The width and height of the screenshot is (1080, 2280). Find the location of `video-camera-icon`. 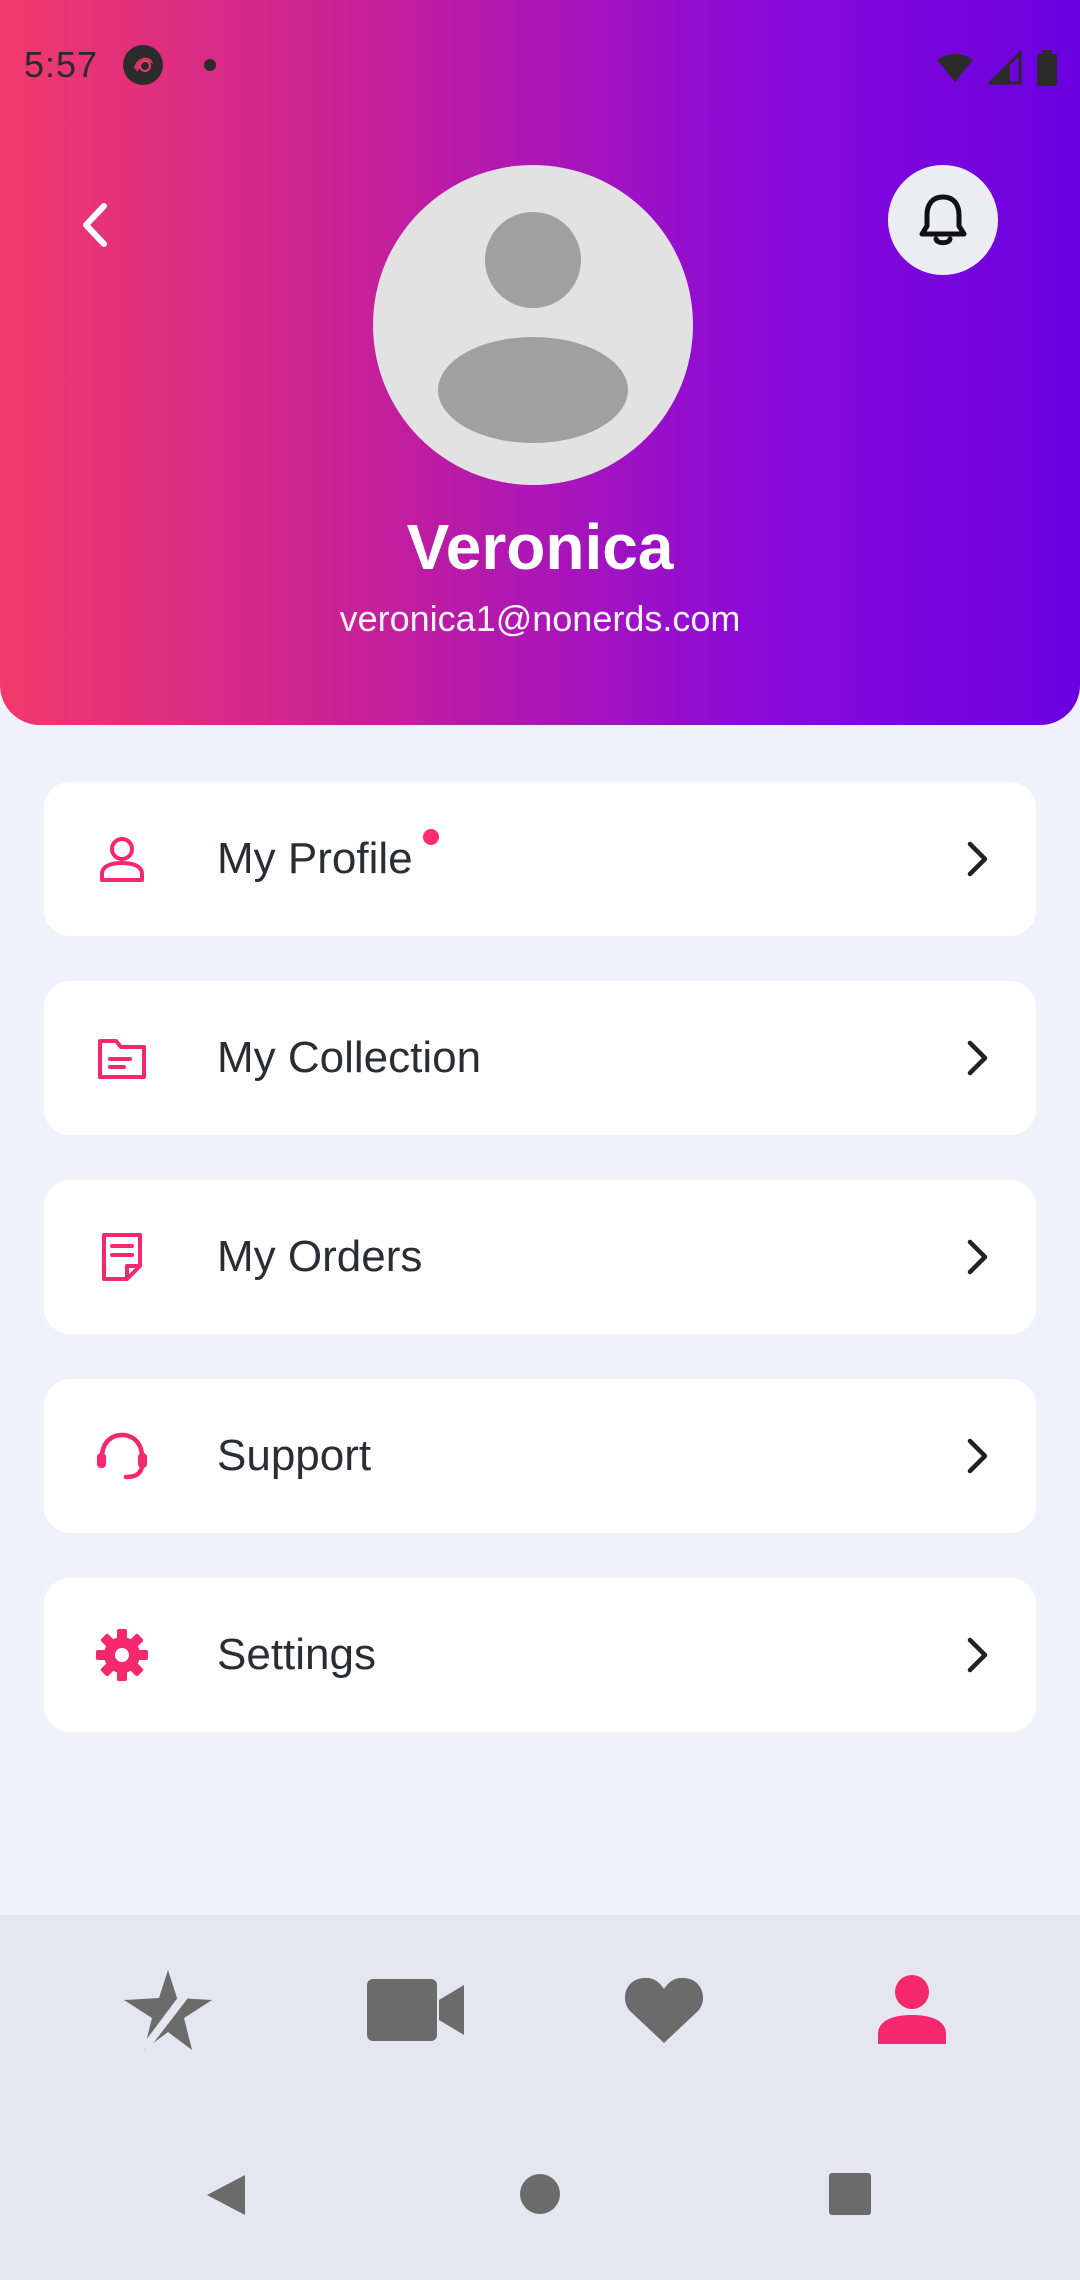

video-camera-icon is located at coordinates (415, 2010).